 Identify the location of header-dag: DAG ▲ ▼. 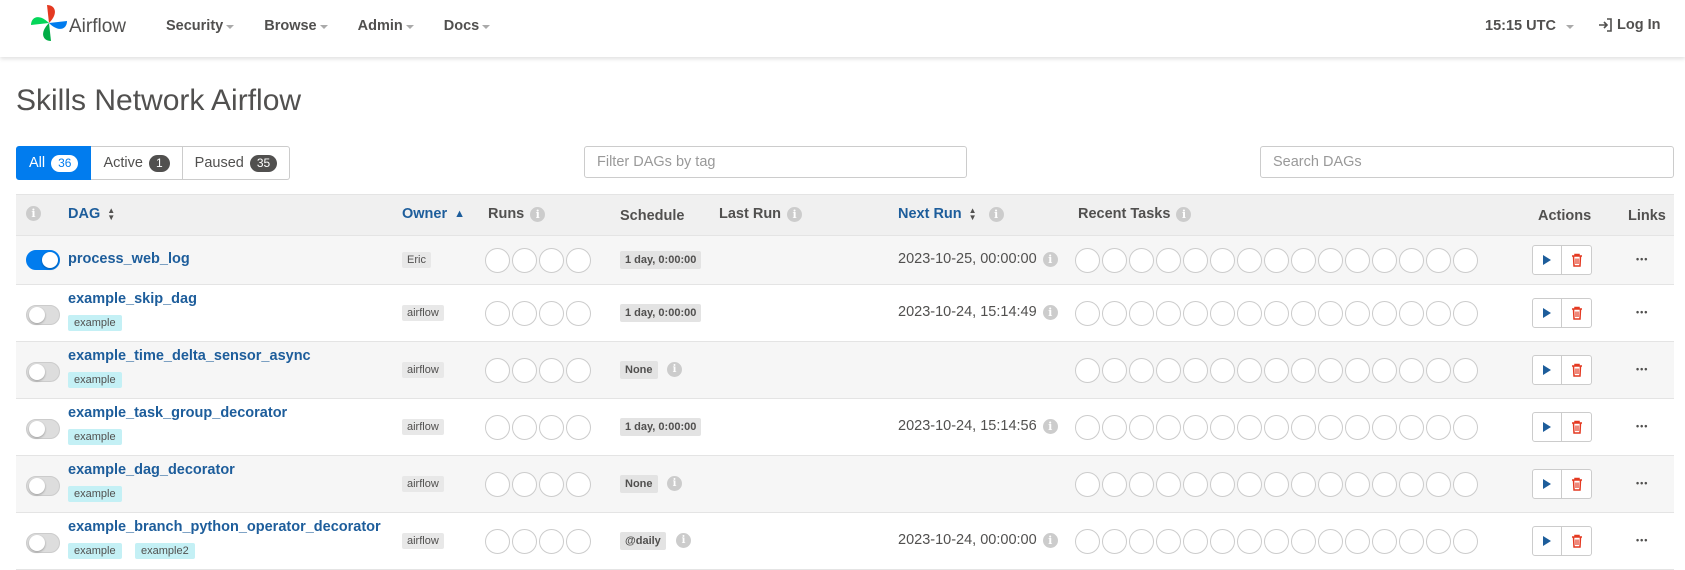
(91, 214).